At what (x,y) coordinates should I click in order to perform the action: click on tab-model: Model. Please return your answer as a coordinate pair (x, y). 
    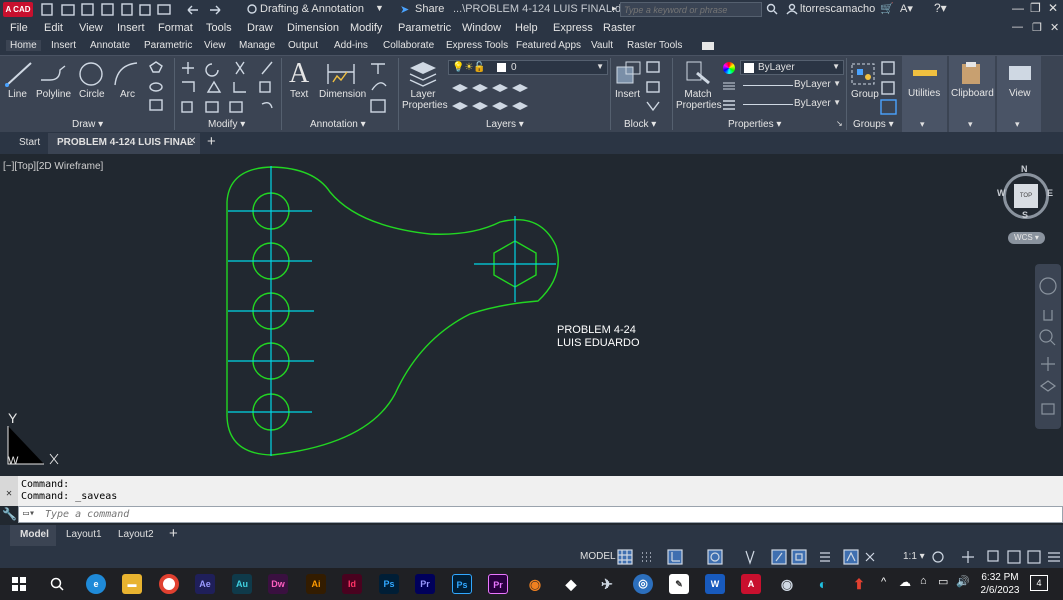
    Looking at the image, I should click on (33, 535).